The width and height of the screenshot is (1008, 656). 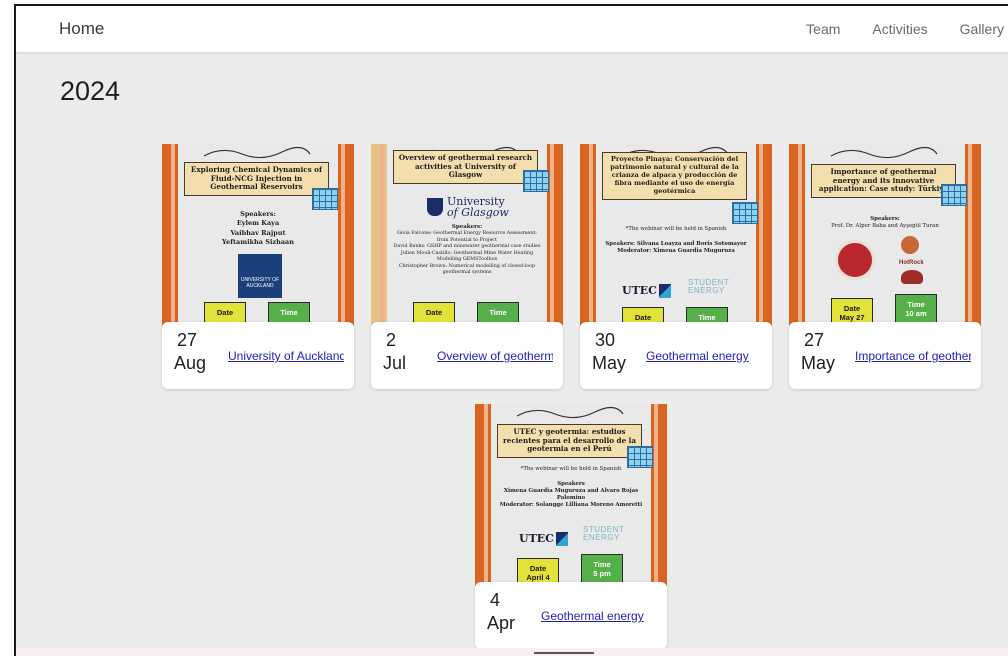 I want to click on bureau-logo, so click(x=910, y=245).